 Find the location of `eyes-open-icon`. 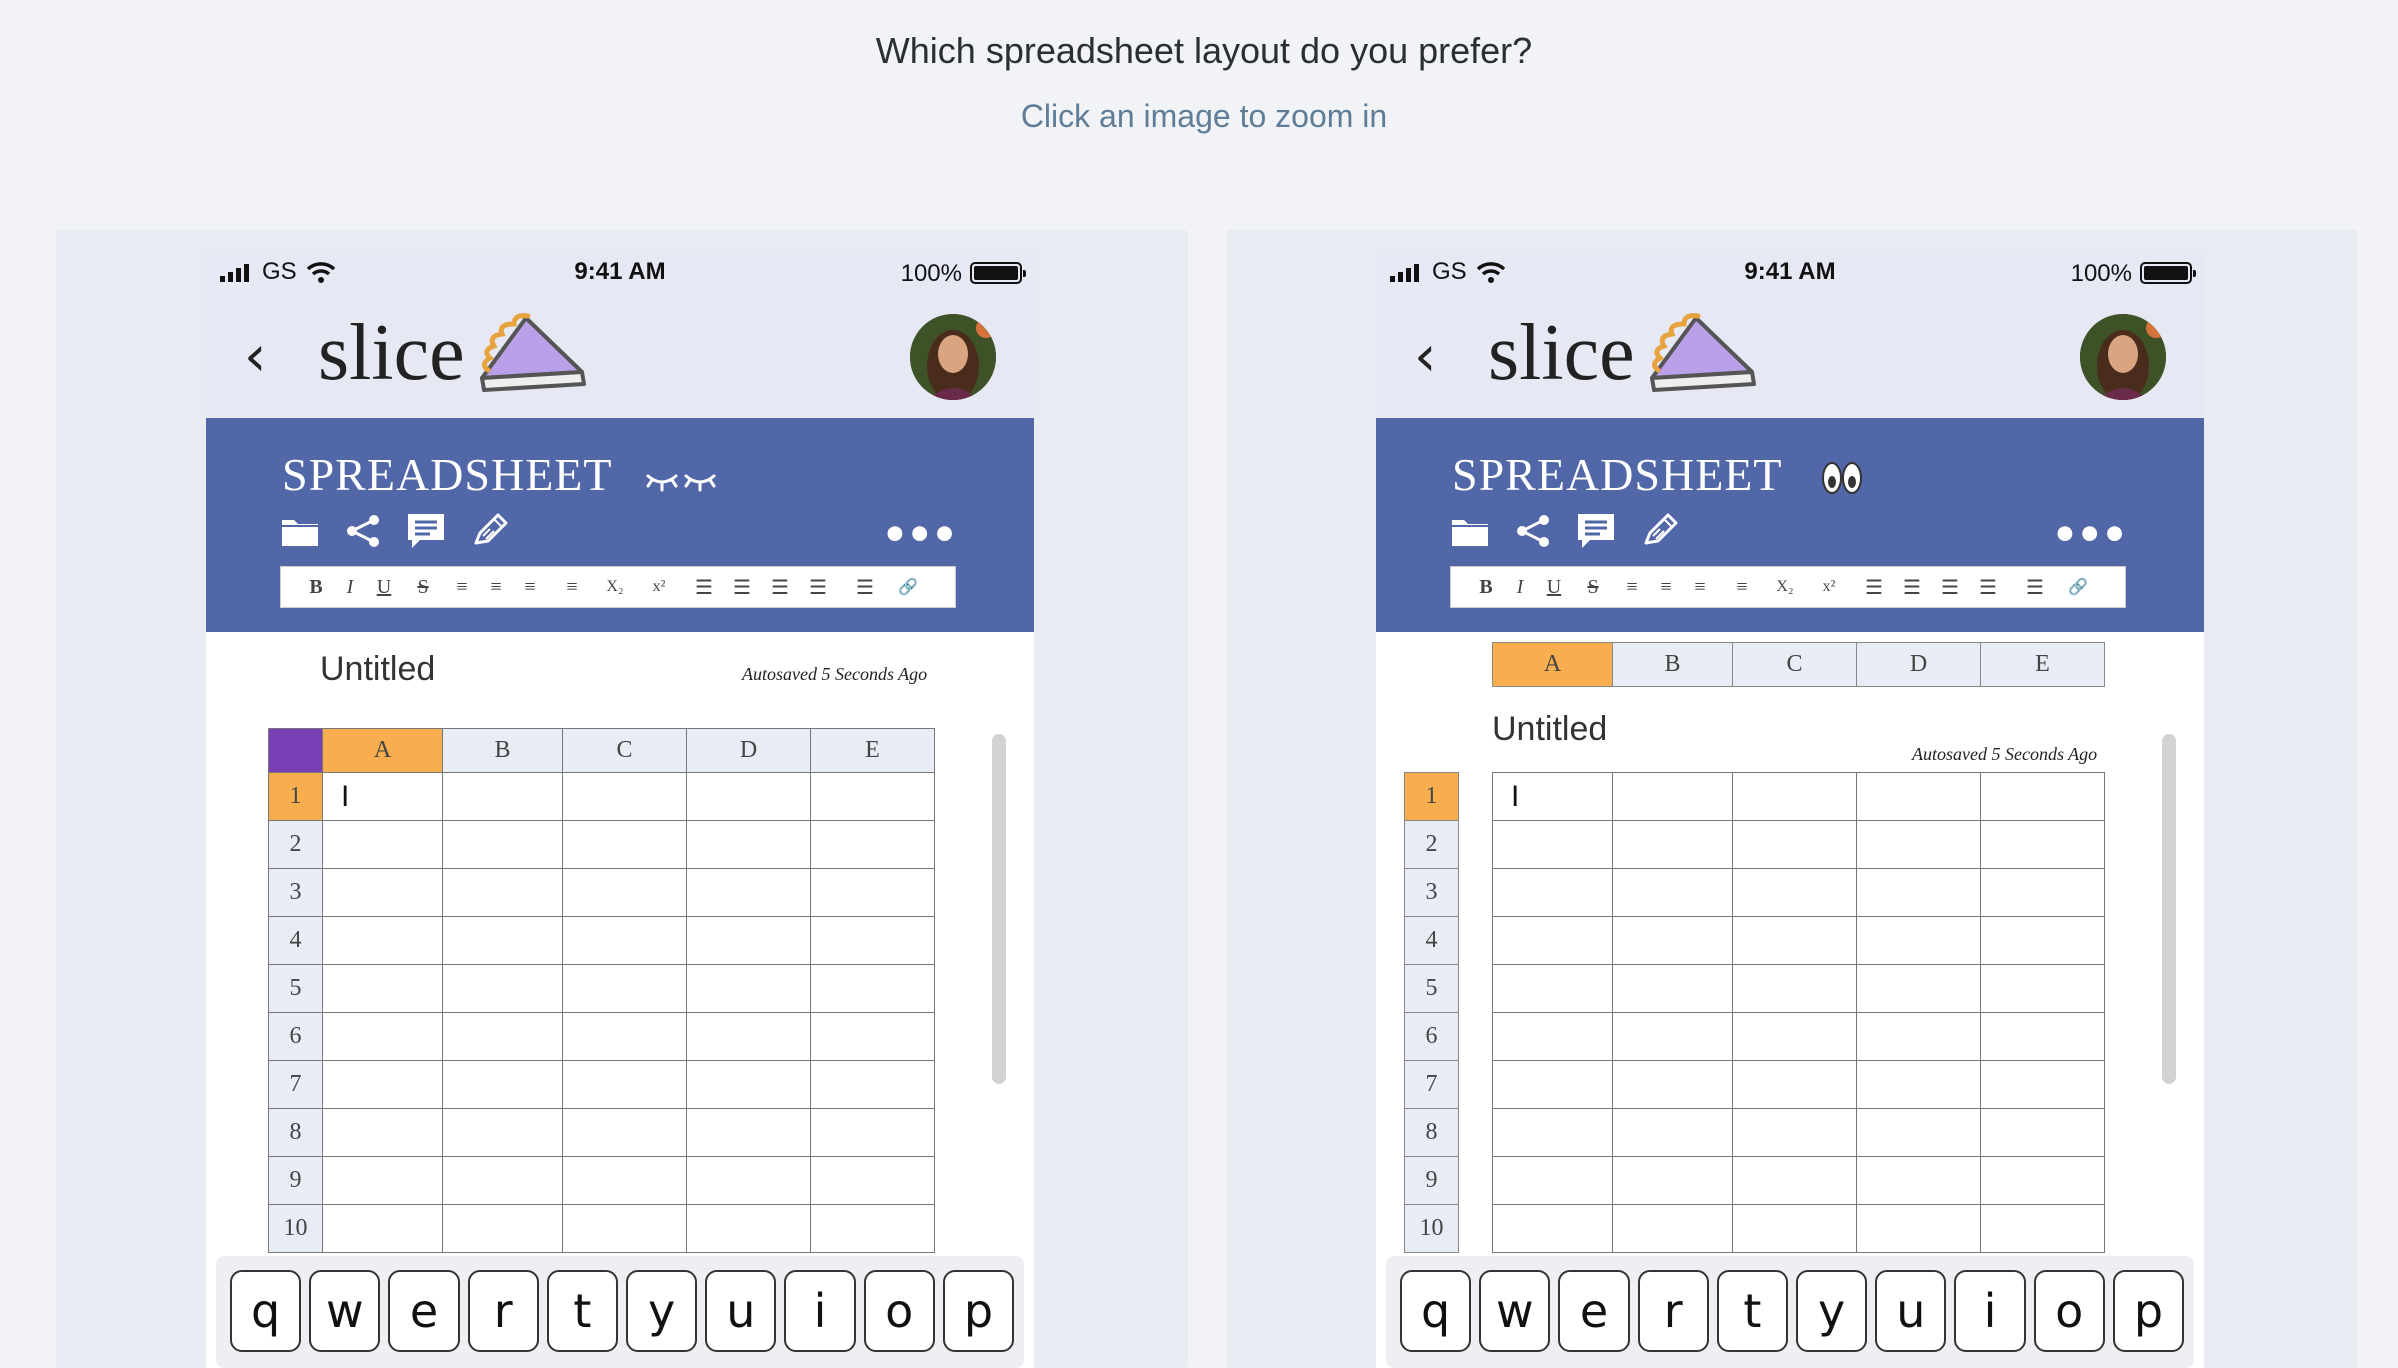

eyes-open-icon is located at coordinates (1842, 478).